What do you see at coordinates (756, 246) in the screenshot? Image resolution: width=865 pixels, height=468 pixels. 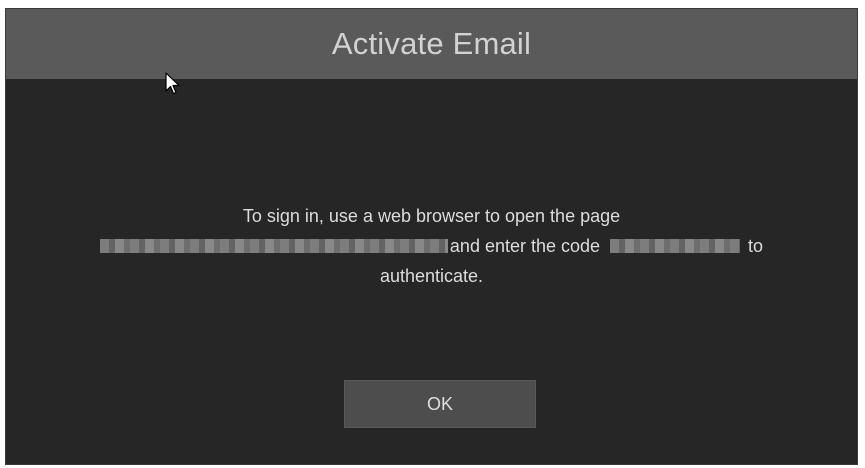 I see `message-to-text: to` at bounding box center [756, 246].